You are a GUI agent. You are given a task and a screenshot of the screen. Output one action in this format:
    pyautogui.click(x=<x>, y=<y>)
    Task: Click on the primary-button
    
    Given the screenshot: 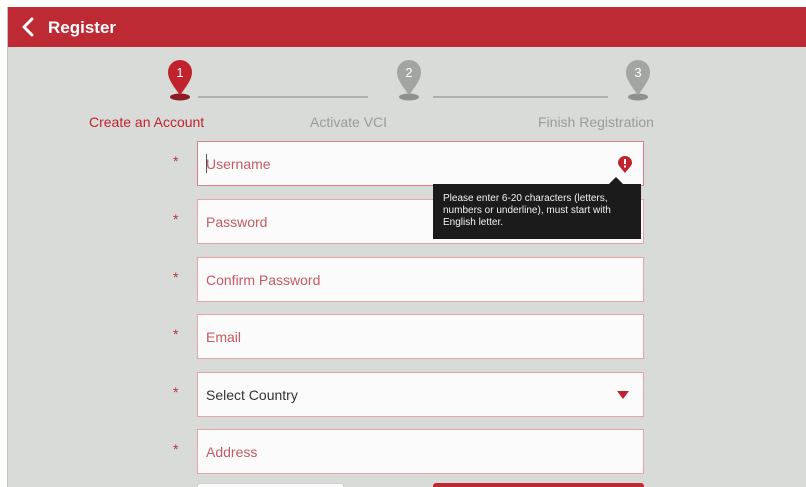 What is the action you would take?
    pyautogui.click(x=538, y=485)
    